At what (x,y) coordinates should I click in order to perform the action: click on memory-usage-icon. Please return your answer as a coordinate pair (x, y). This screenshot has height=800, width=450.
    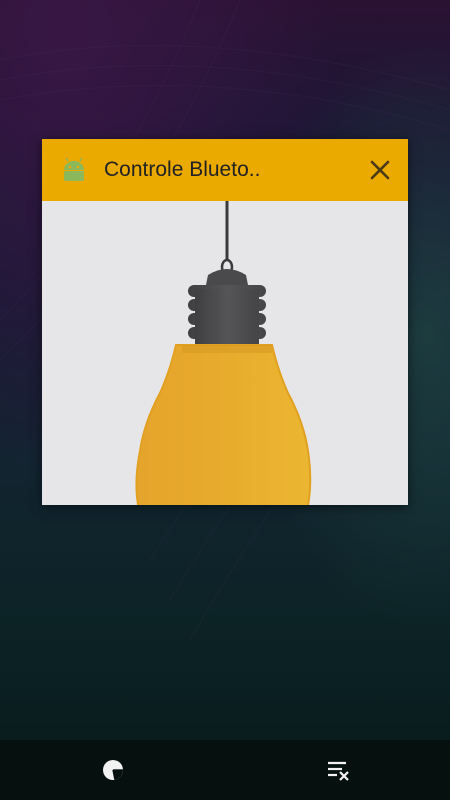
    Looking at the image, I should click on (113, 770).